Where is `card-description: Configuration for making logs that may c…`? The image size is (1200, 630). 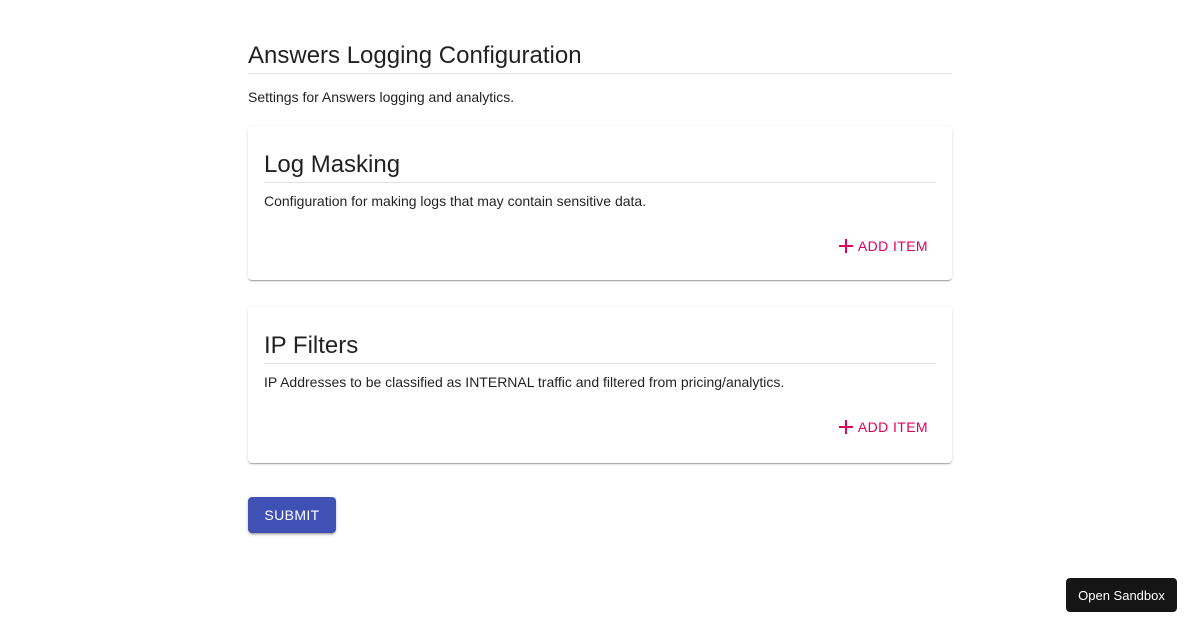 card-description: Configuration for making logs that may c… is located at coordinates (455, 201).